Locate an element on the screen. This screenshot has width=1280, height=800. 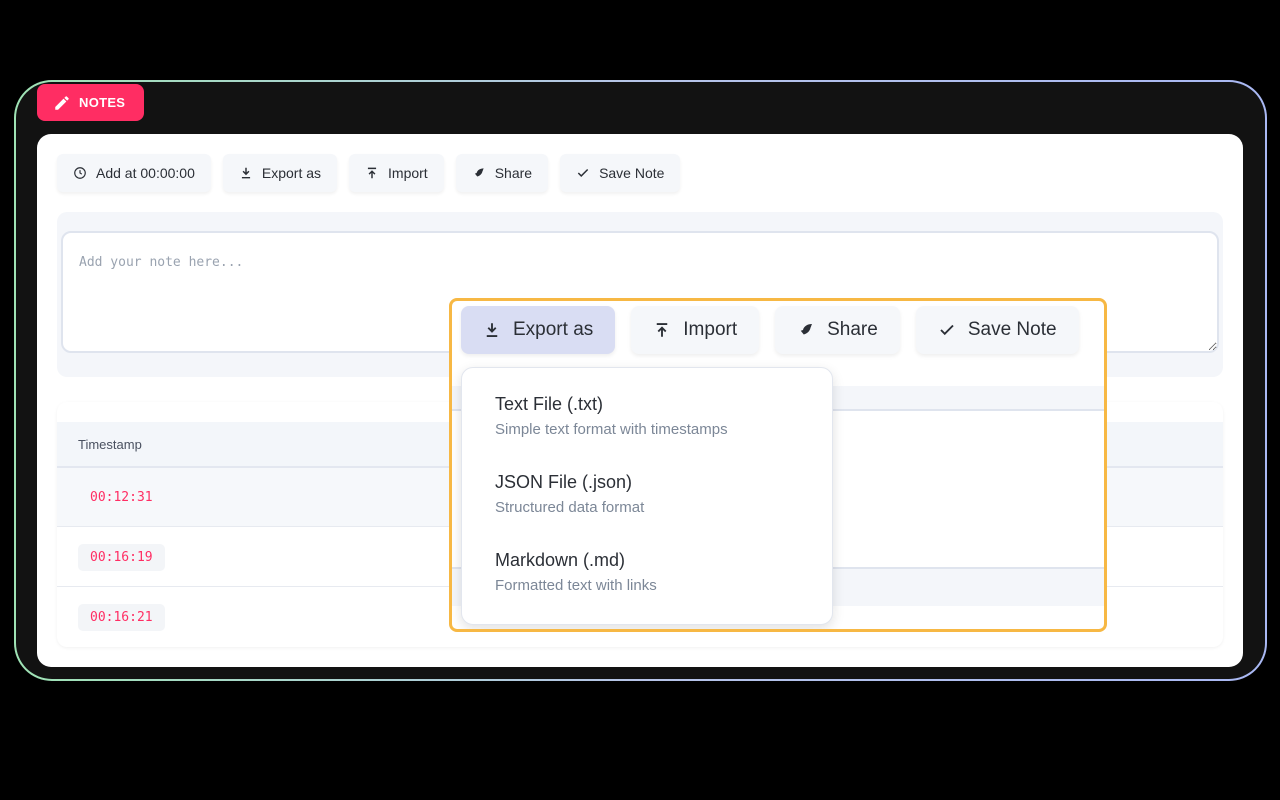
timestamp-badge: 00:16:19 is located at coordinates (121, 557).